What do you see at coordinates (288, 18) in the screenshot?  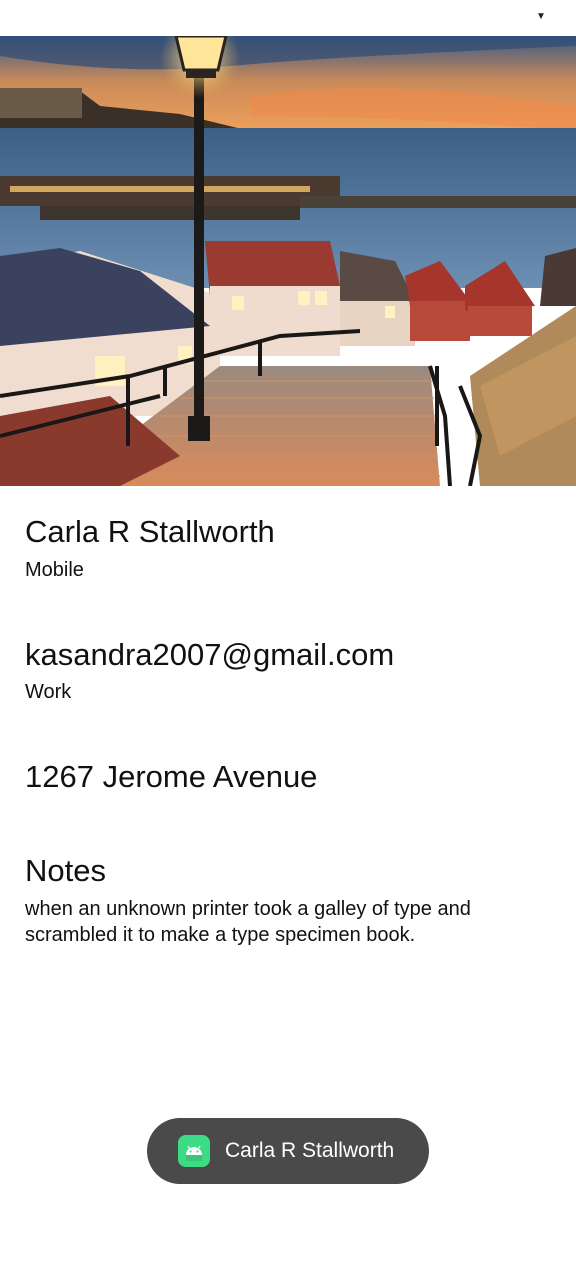 I see `status-bar: ▼` at bounding box center [288, 18].